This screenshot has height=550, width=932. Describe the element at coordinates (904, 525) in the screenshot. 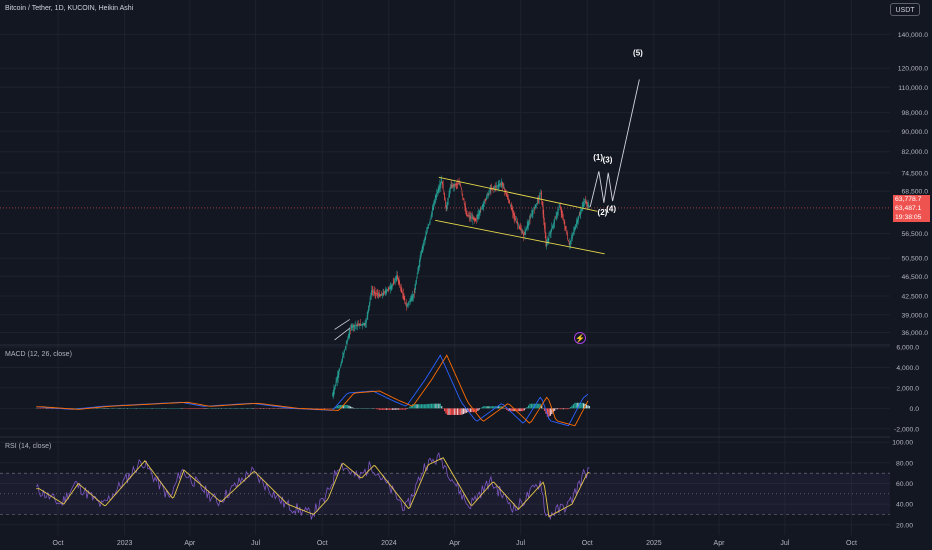

I see `rsi-tick-label: 20.00` at that location.